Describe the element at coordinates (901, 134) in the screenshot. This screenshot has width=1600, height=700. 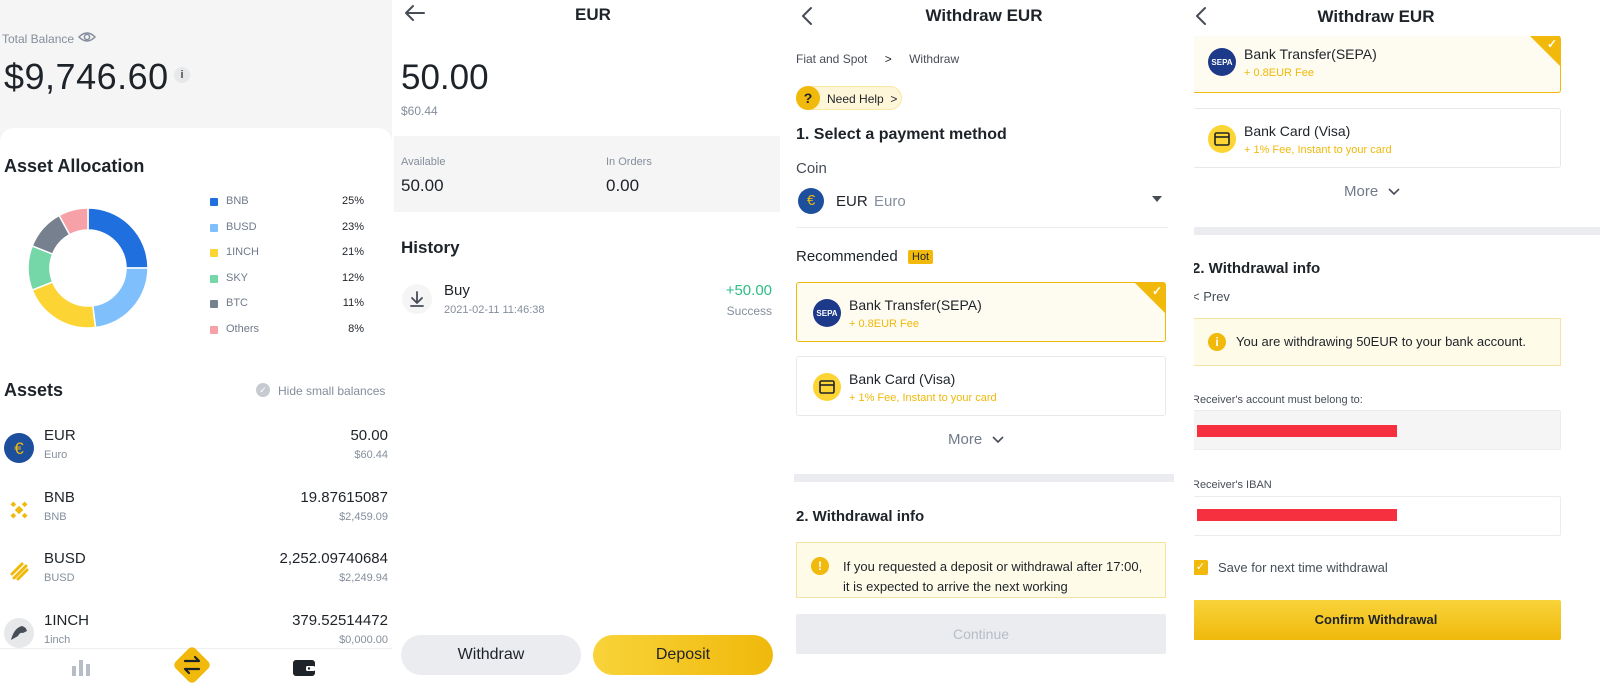
I see `step1-heading: 1. Select a payment method` at that location.